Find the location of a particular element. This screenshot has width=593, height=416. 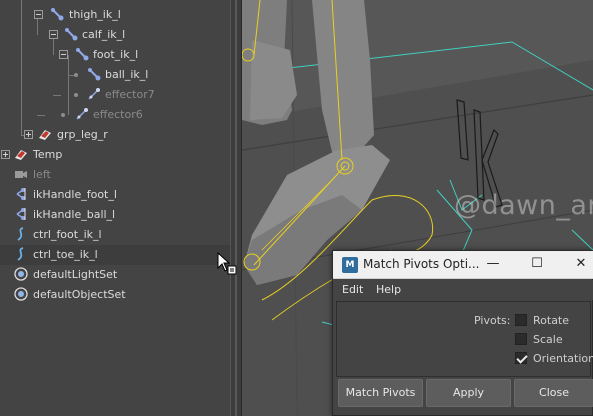

outliner-item-ctrl-foot-ik-l: ctrl_foot_ik_l is located at coordinates (115, 235).